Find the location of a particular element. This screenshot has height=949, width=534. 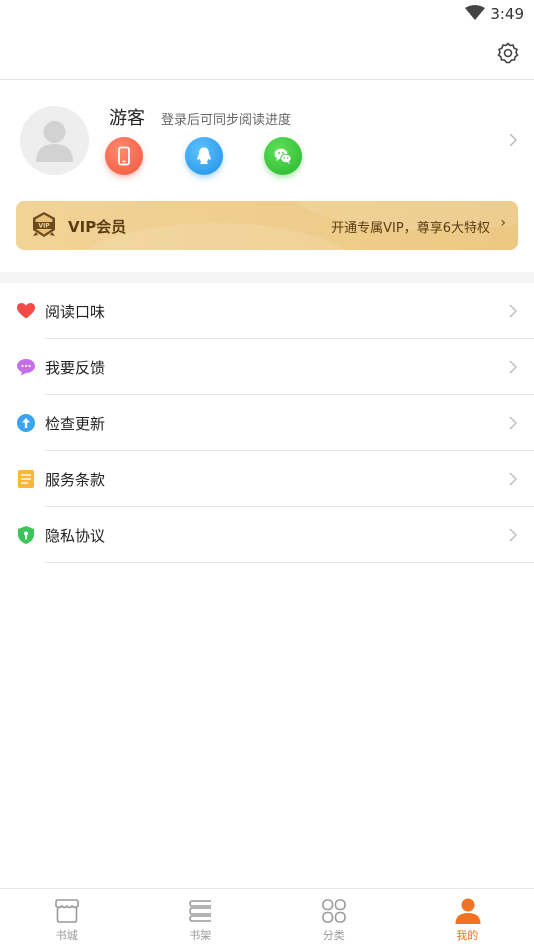

default-avatar-icon is located at coordinates (54, 140).